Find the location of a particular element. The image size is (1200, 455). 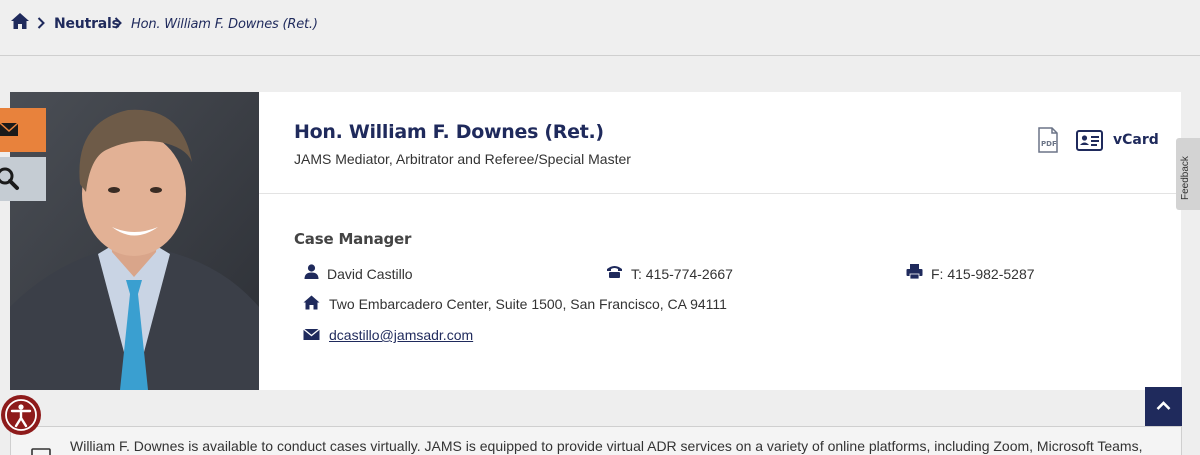

accessibility-icon is located at coordinates (21, 415).